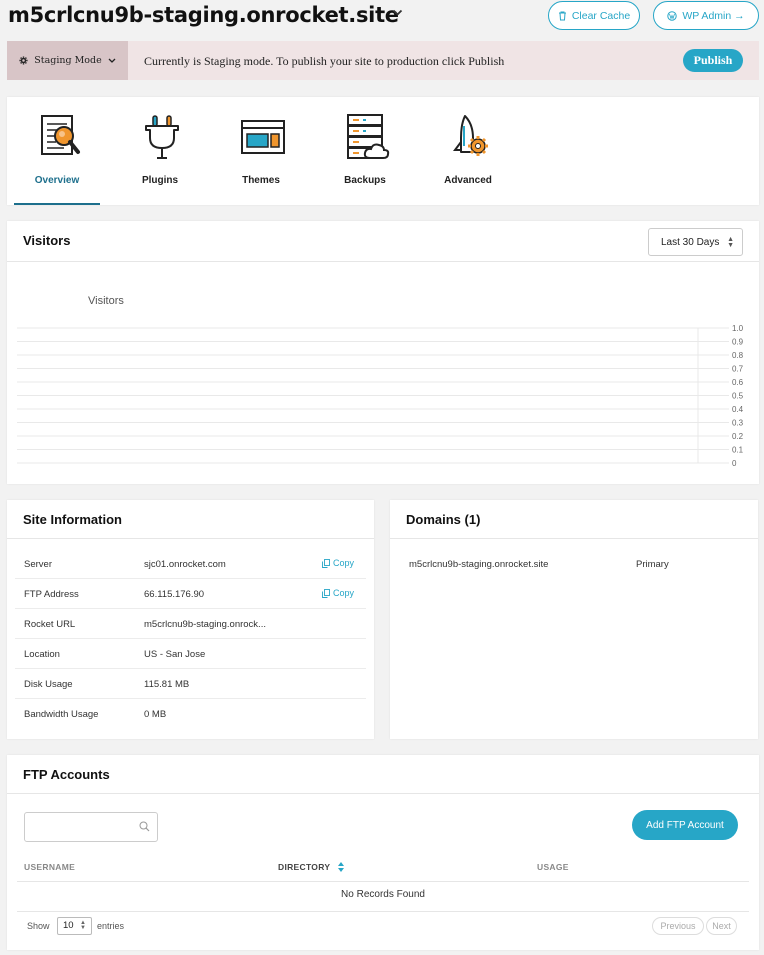  I want to click on trash-icon, so click(562, 15).